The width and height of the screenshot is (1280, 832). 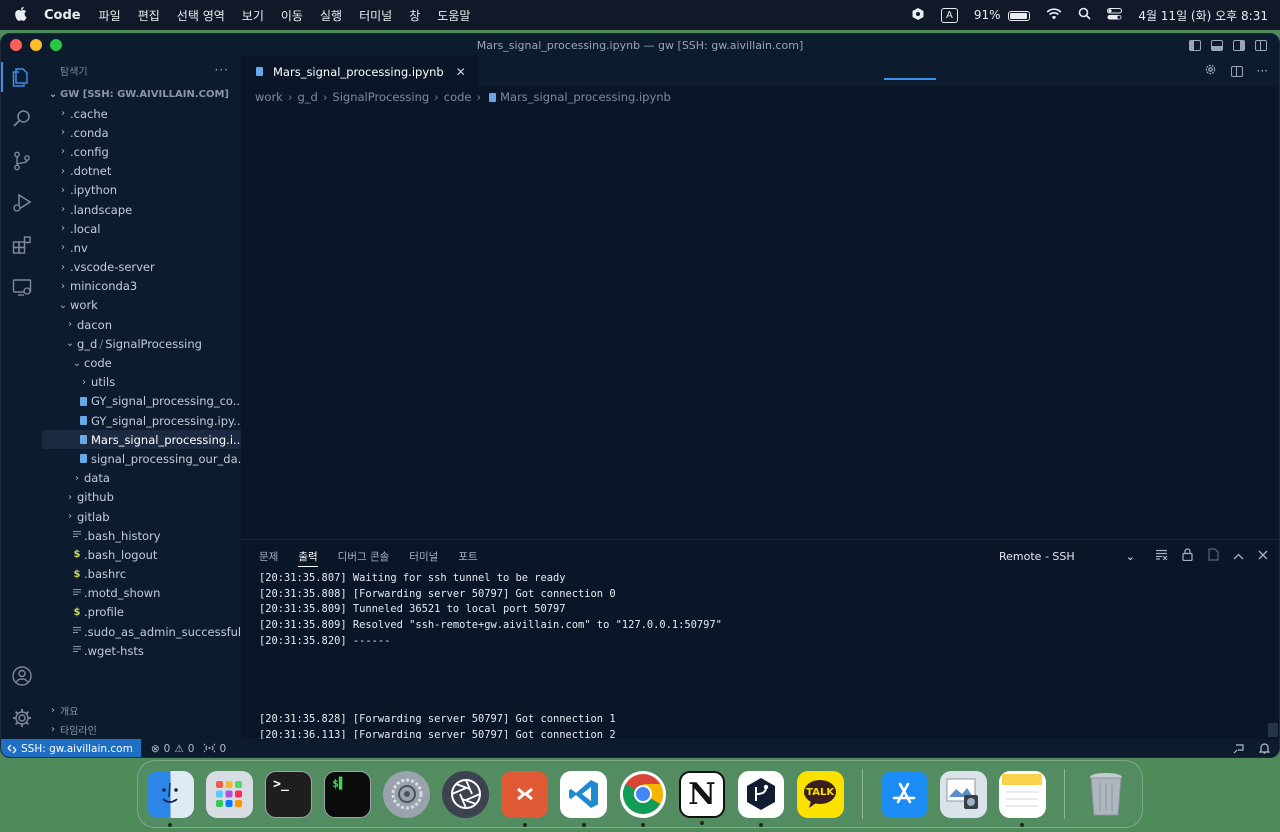 What do you see at coordinates (1264, 749) in the screenshot?
I see `notifications-bell-icon` at bounding box center [1264, 749].